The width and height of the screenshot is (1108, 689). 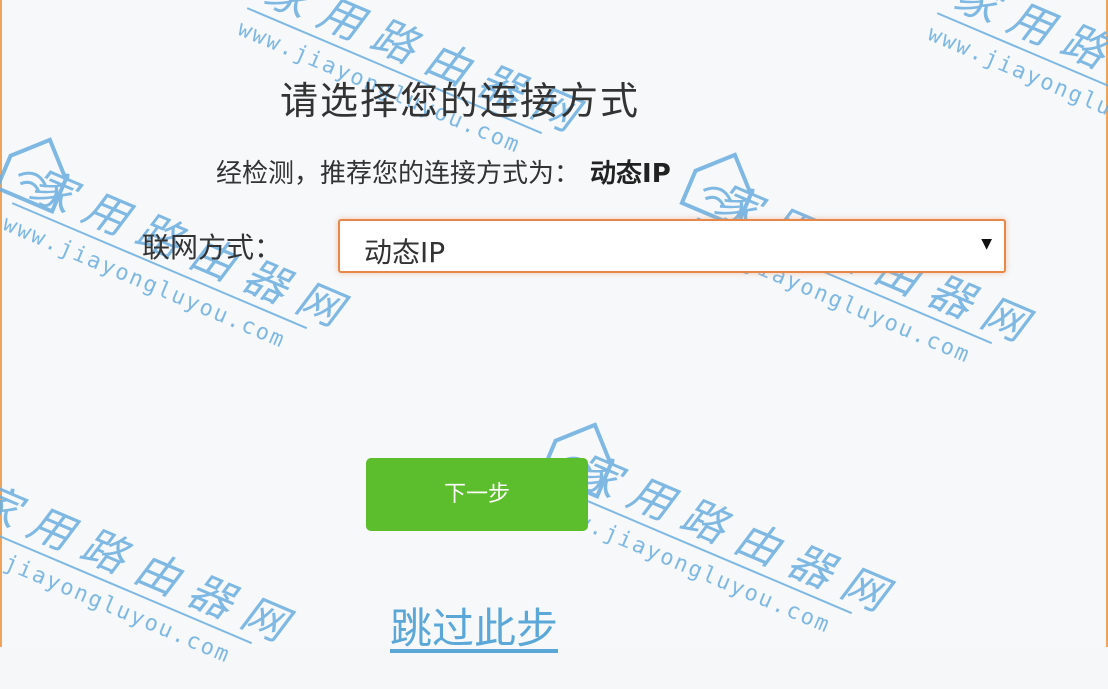 I want to click on recommended-connection-type: 动态IP, so click(x=630, y=174).